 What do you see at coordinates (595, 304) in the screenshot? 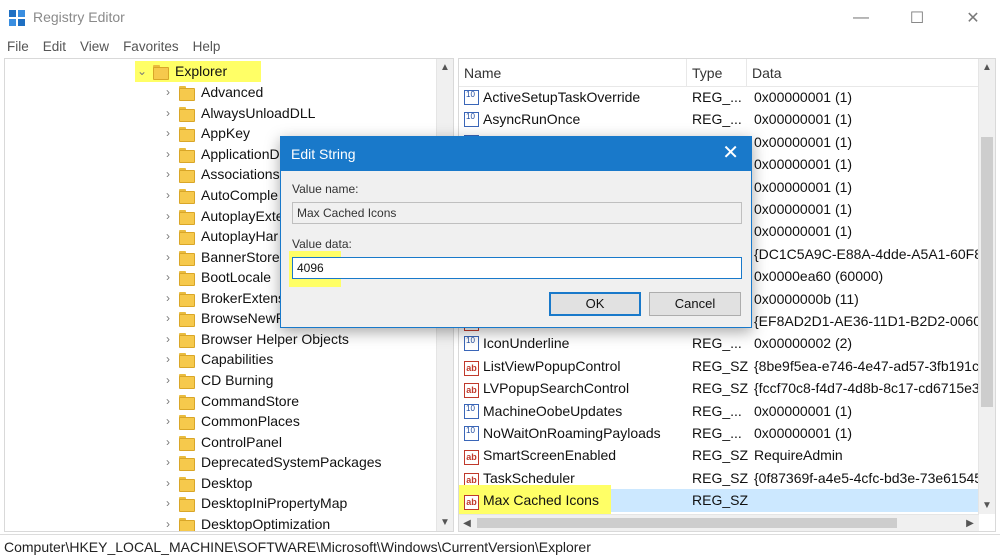
I see `ok-button: OK` at bounding box center [595, 304].